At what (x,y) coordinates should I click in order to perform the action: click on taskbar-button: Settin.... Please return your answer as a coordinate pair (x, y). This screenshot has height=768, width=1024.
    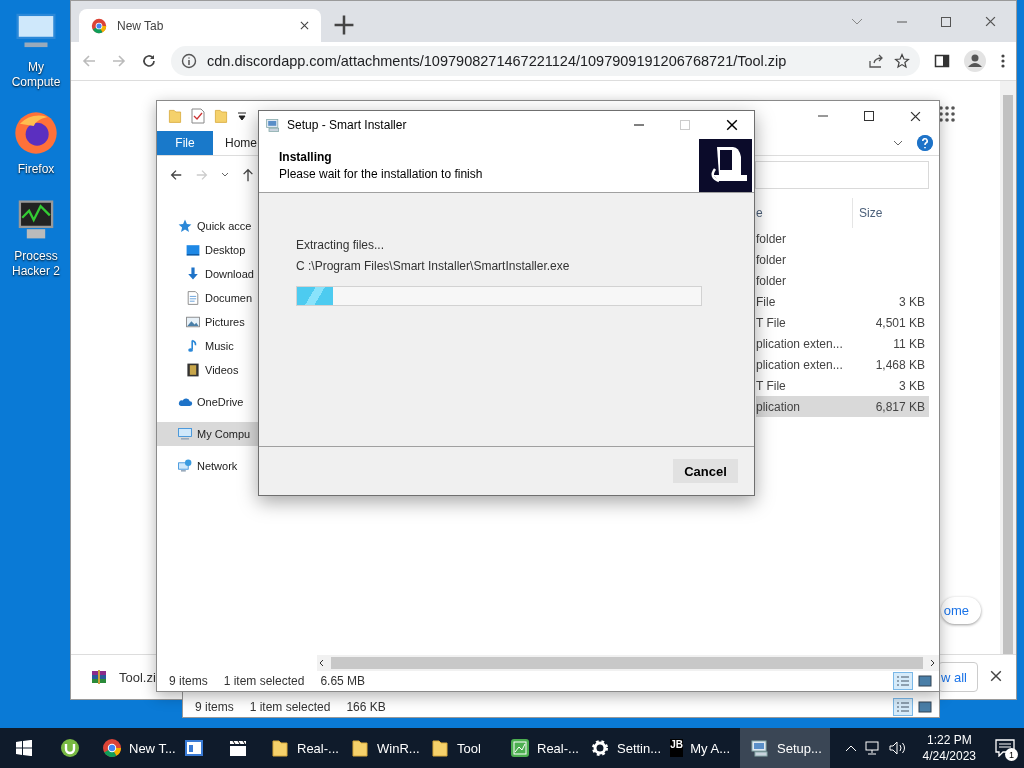
    Looking at the image, I should click on (620, 748).